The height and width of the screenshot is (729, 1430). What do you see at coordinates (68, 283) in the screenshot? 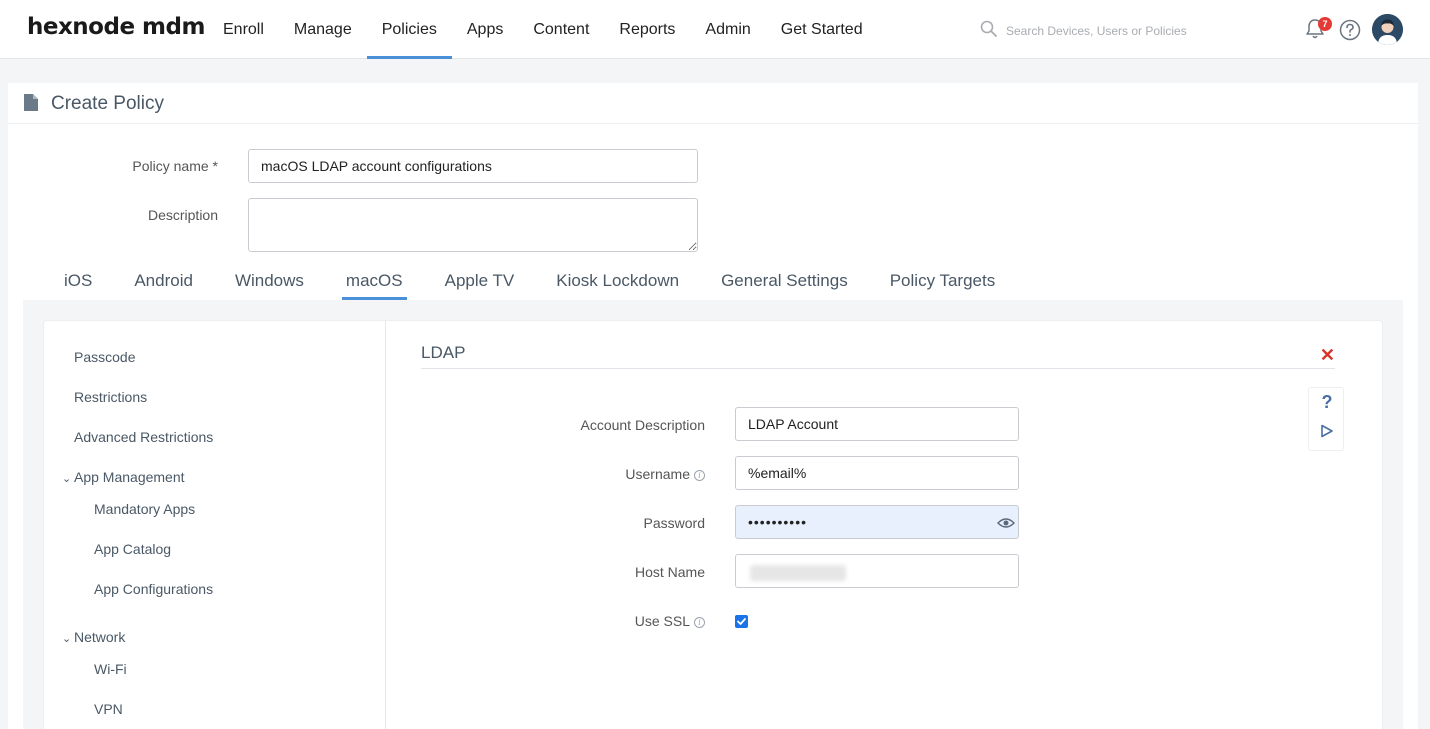
I see `tab-ios: iOS` at bounding box center [68, 283].